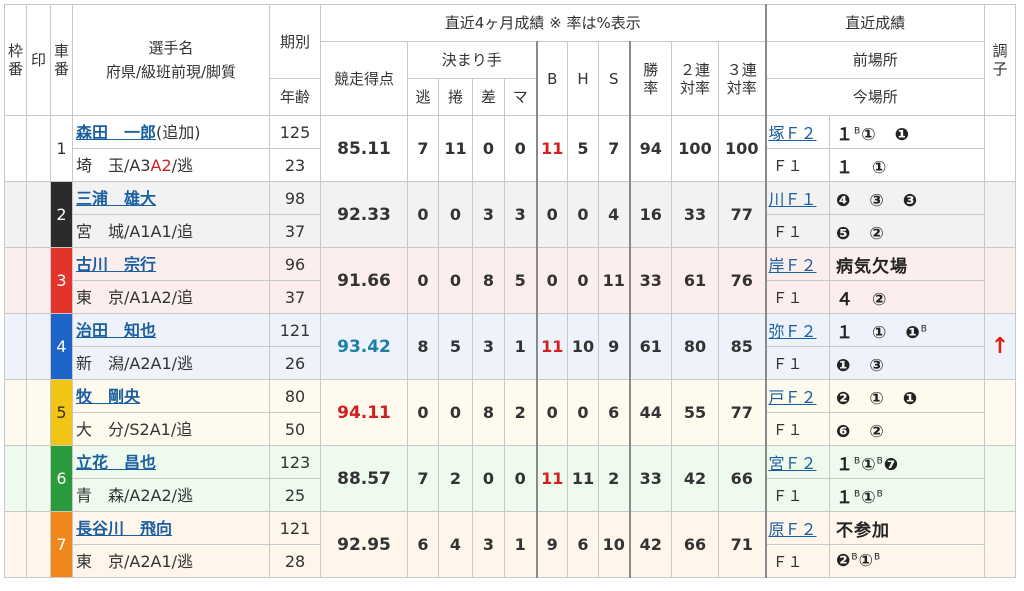 This screenshot has width=1024, height=591. Describe the element at coordinates (797, 528) in the screenshot. I see `prev-venue-link: 原Ｆ２` at that location.